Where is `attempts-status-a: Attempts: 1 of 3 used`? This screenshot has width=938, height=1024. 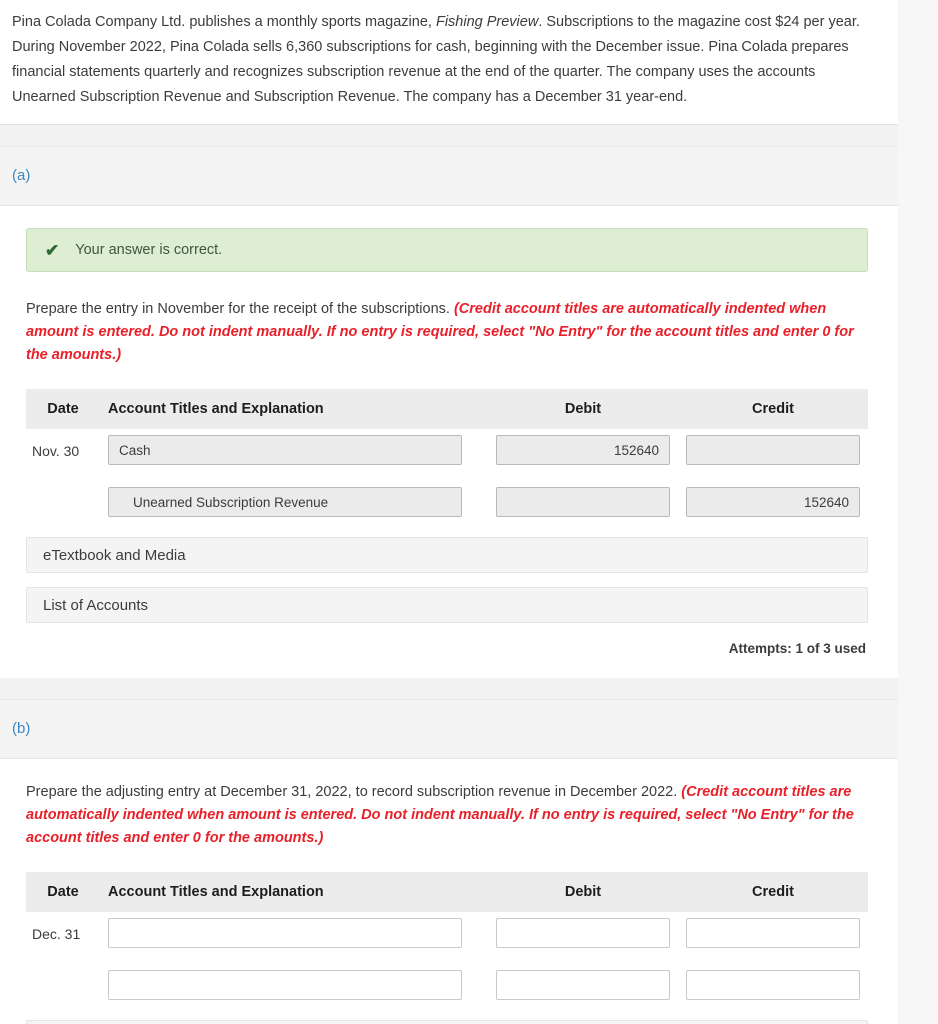
attempts-status-a: Attempts: 1 of 3 used is located at coordinates (797, 648).